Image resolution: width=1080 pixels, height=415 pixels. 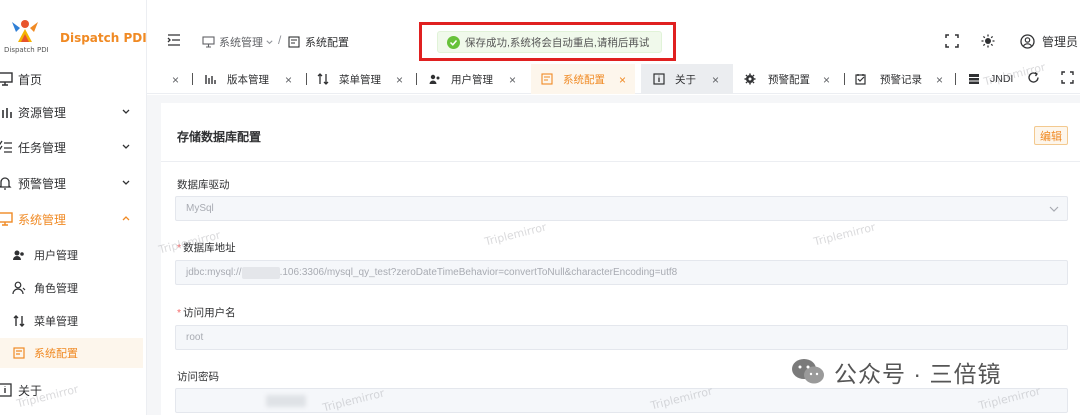 I want to click on tab-label: 系统配置, so click(x=584, y=79).